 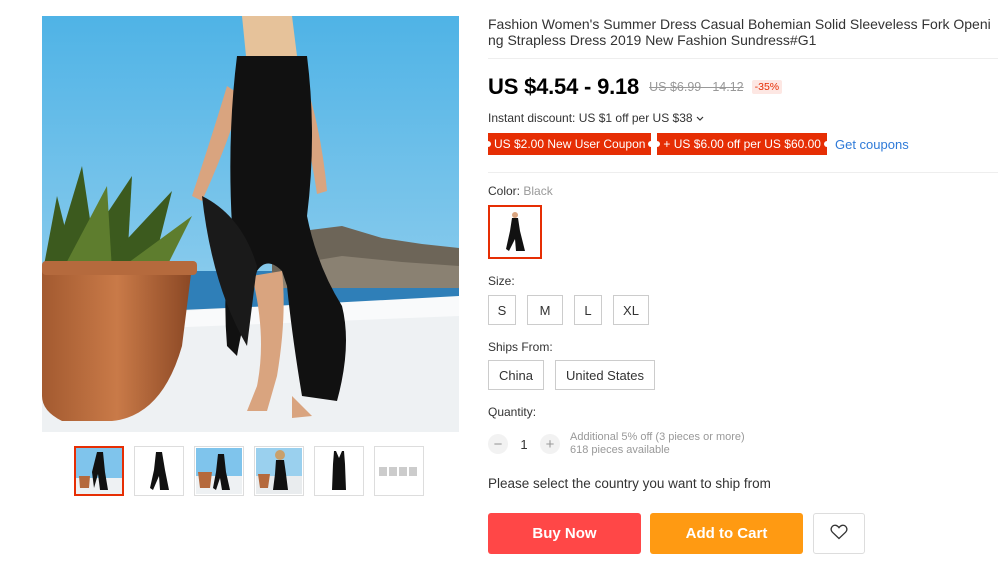 What do you see at coordinates (564, 86) in the screenshot?
I see `current-price: US $4.54 - 9.18` at bounding box center [564, 86].